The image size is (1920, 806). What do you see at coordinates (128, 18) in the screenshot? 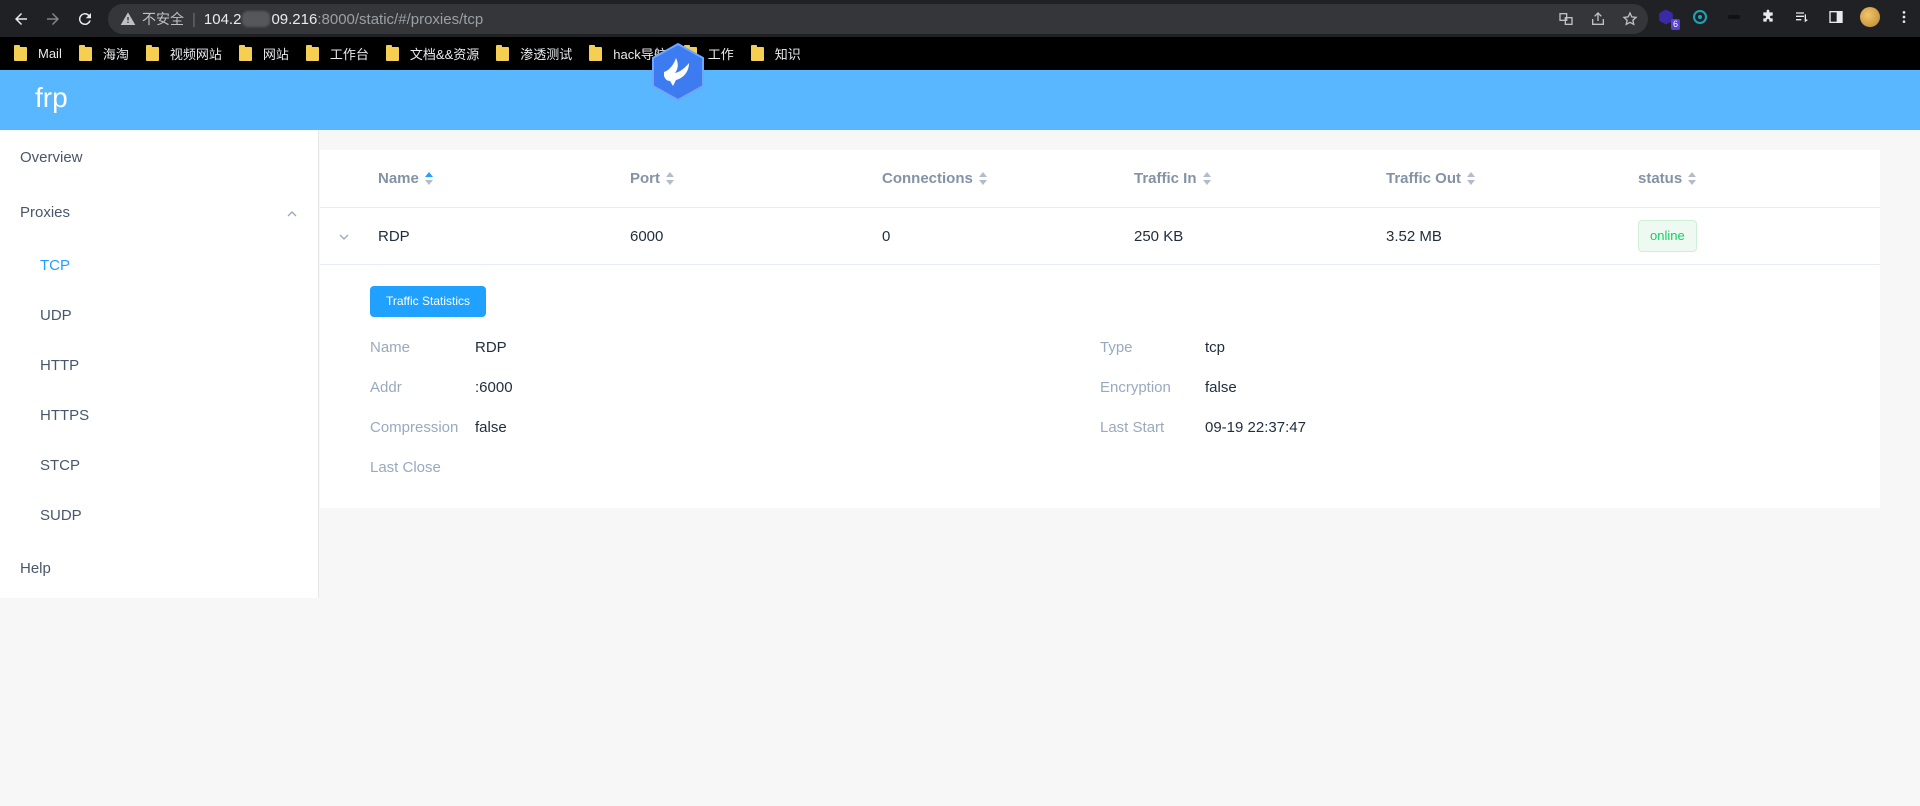
I see `warning-icon` at bounding box center [128, 18].